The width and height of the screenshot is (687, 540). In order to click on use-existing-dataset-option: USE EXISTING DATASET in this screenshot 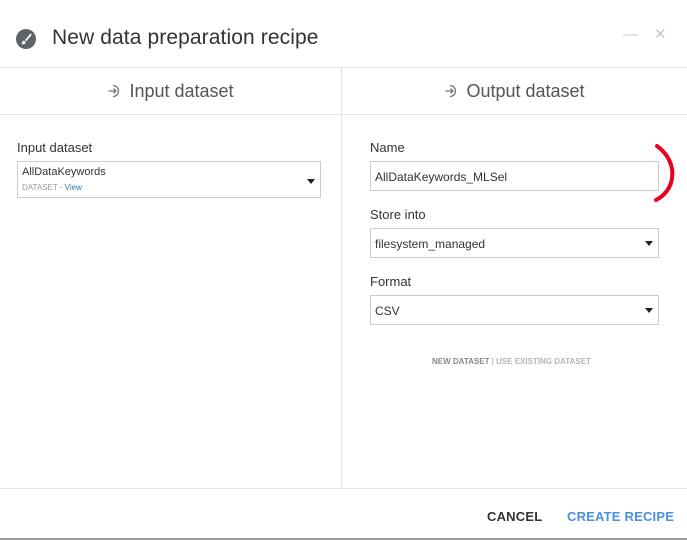, I will do `click(543, 361)`.